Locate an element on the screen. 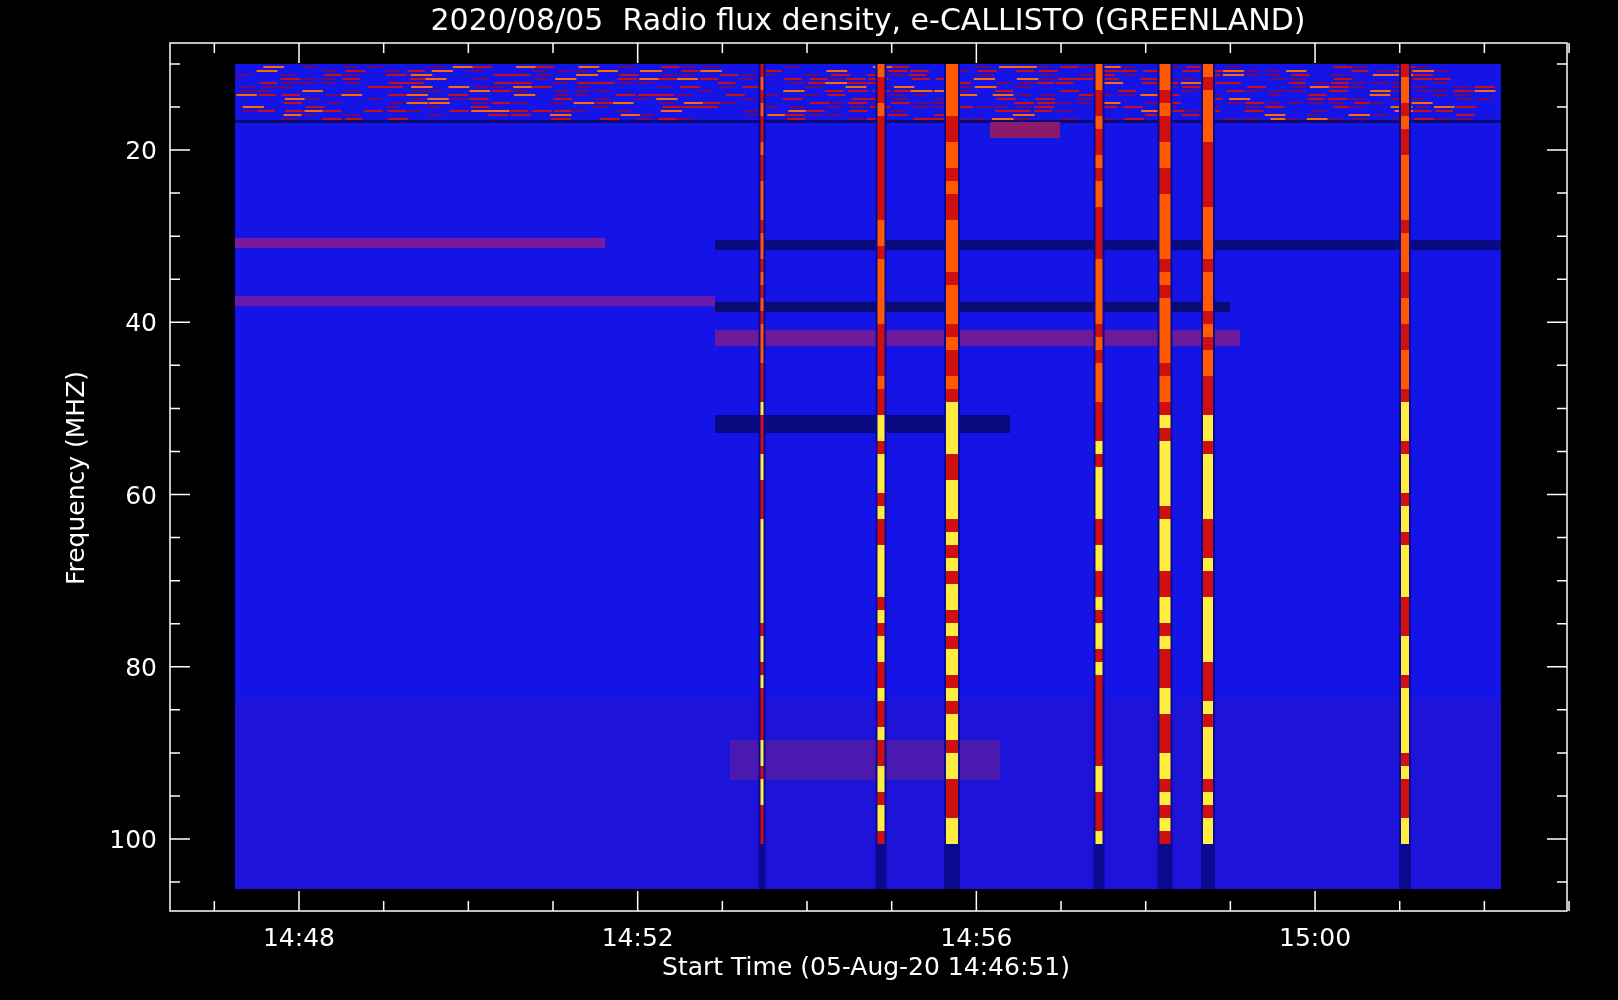 This screenshot has width=1618, height=1000. y-tick-label: 100 is located at coordinates (133, 839).